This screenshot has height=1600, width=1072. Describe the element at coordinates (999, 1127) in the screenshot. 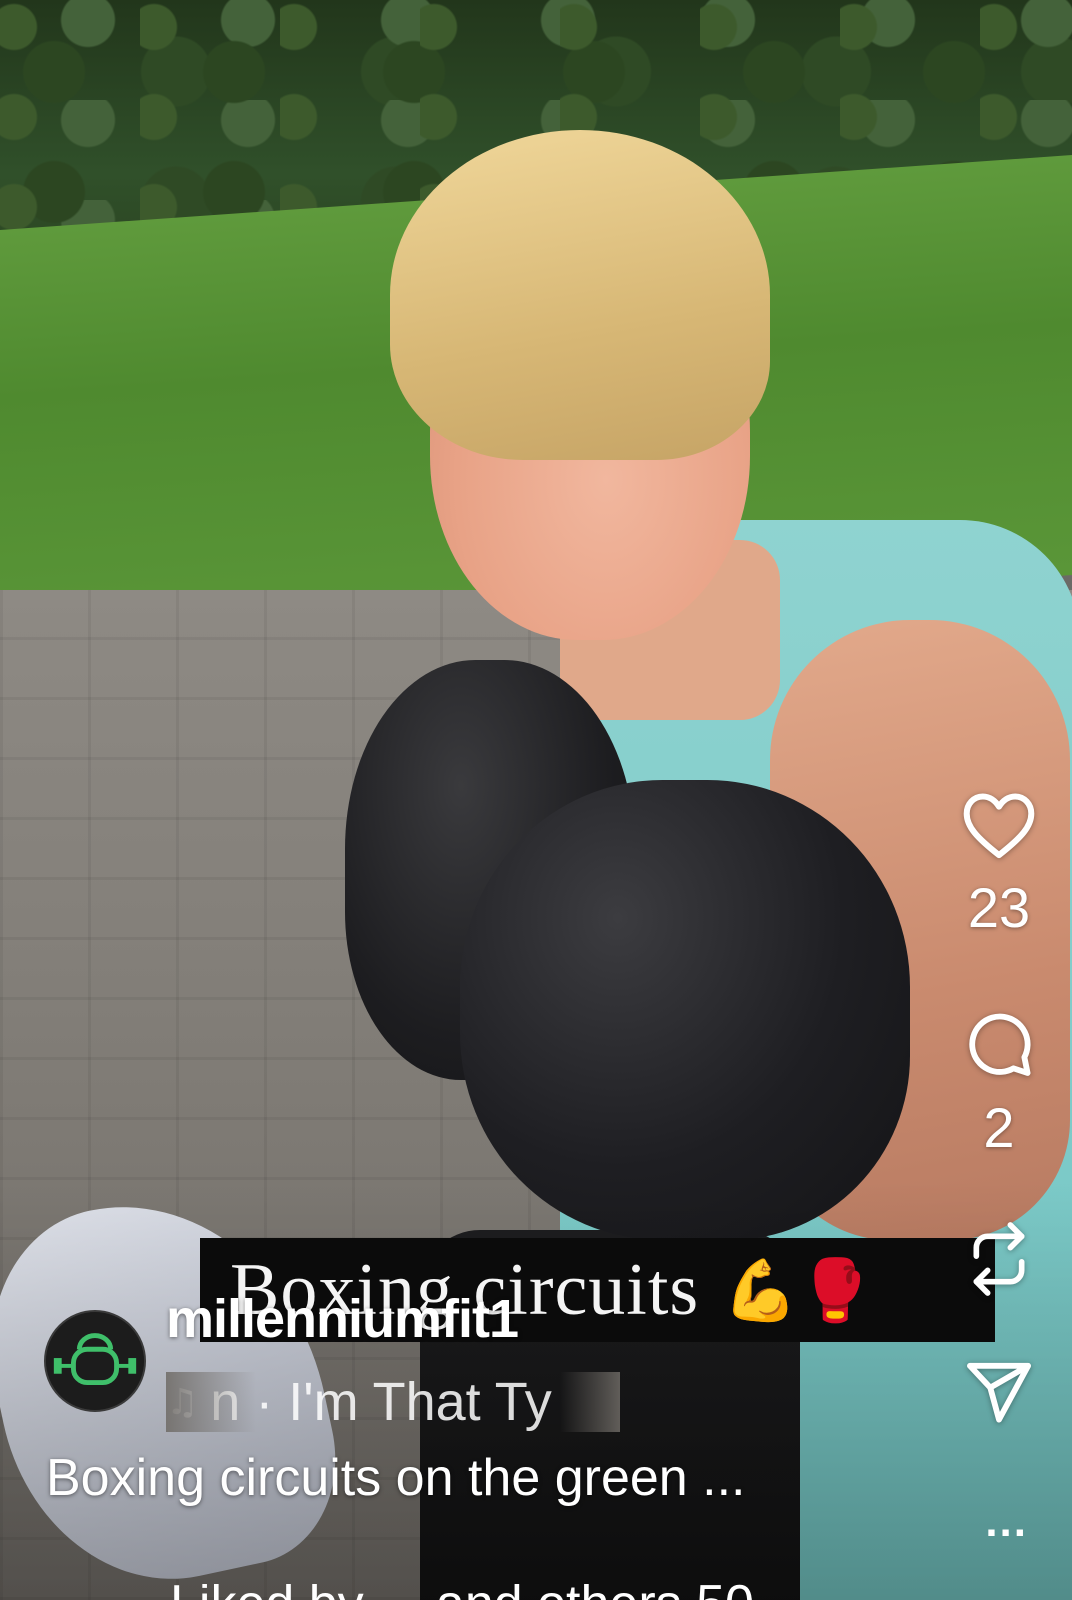

I see `comment-count: 2` at that location.